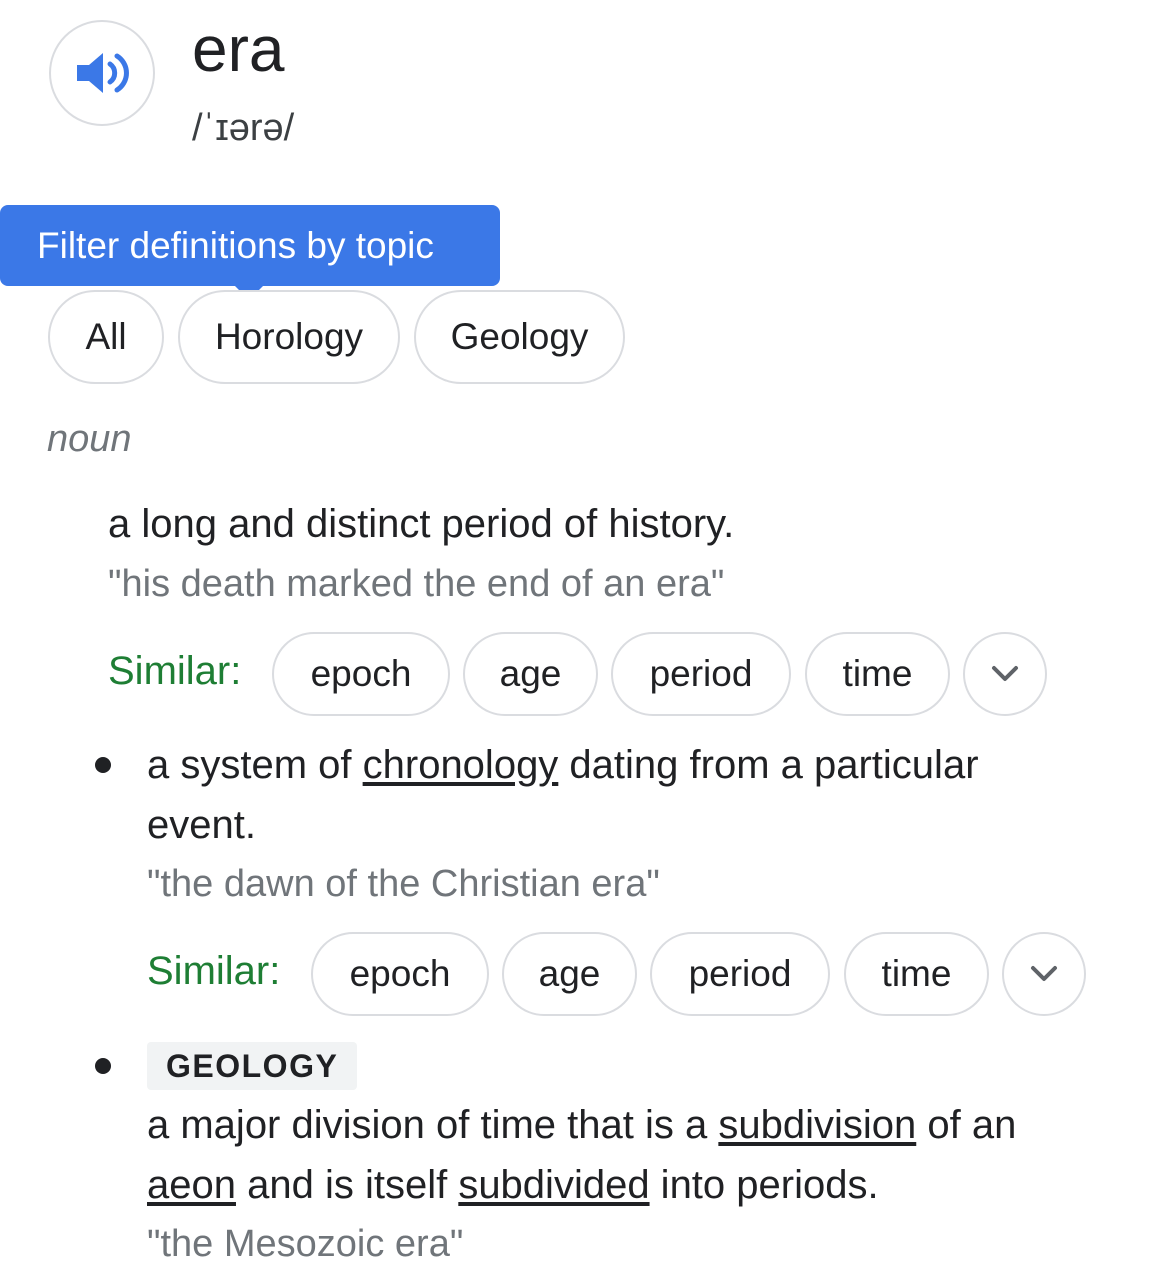 This screenshot has height=1278, width=1170. What do you see at coordinates (89, 439) in the screenshot?
I see `part-of-speech: noun` at bounding box center [89, 439].